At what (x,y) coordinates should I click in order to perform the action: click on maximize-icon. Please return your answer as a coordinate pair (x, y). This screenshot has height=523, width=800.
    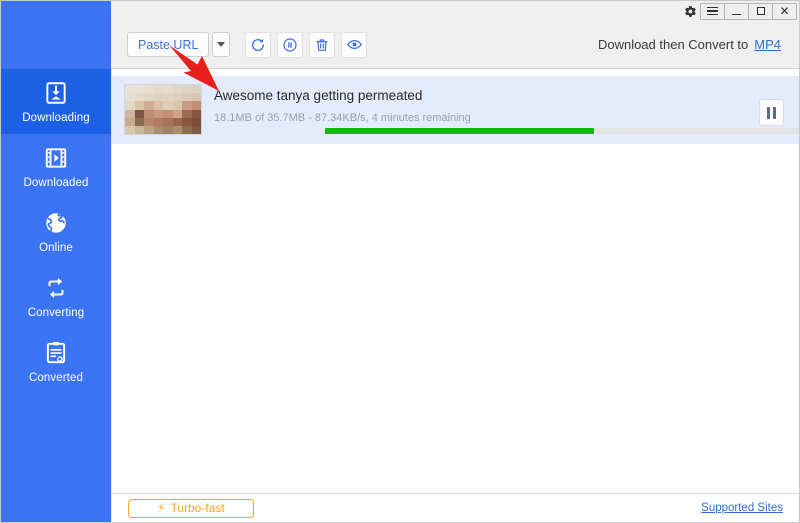
    Looking at the image, I should click on (760, 11).